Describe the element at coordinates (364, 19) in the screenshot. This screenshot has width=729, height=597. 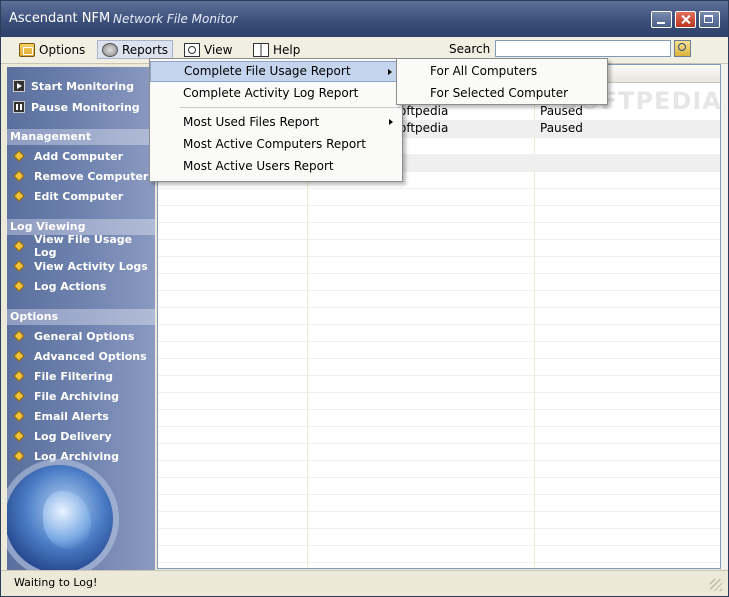
I see `title-bar: Ascendant NFM Network File Monitor` at that location.